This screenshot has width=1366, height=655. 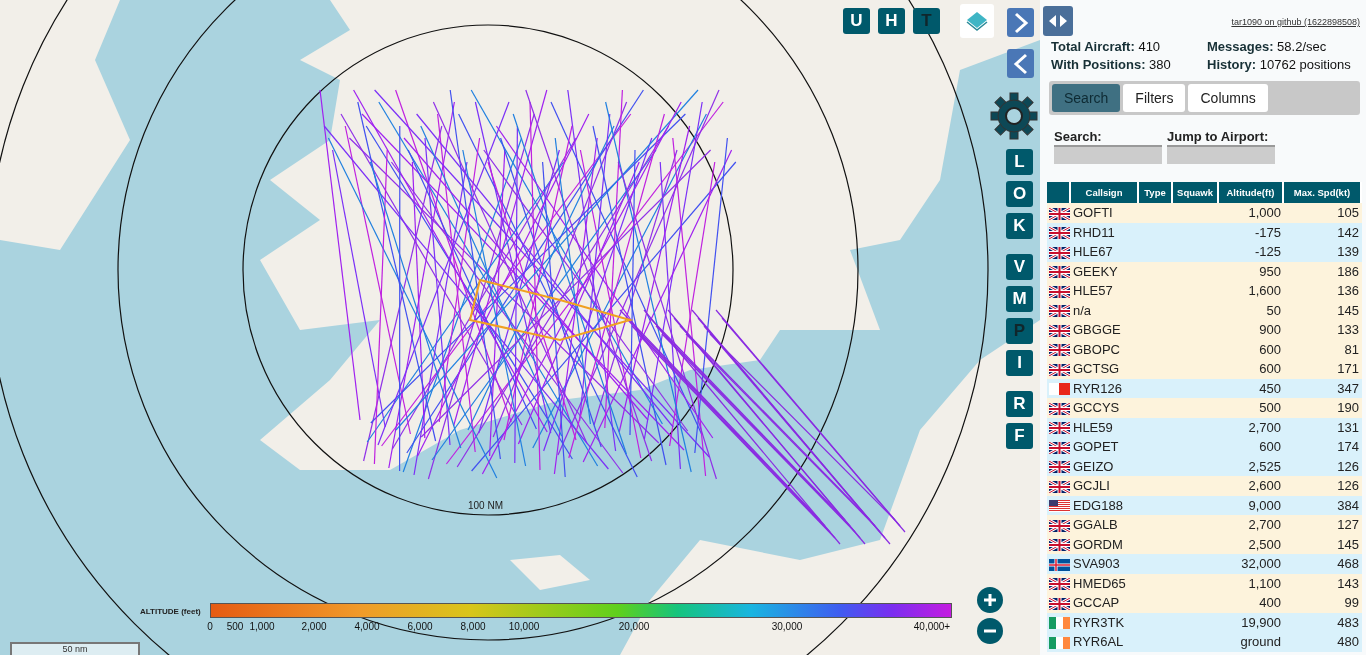 What do you see at coordinates (210, 626) in the screenshot?
I see `legend-tick-label: 0` at bounding box center [210, 626].